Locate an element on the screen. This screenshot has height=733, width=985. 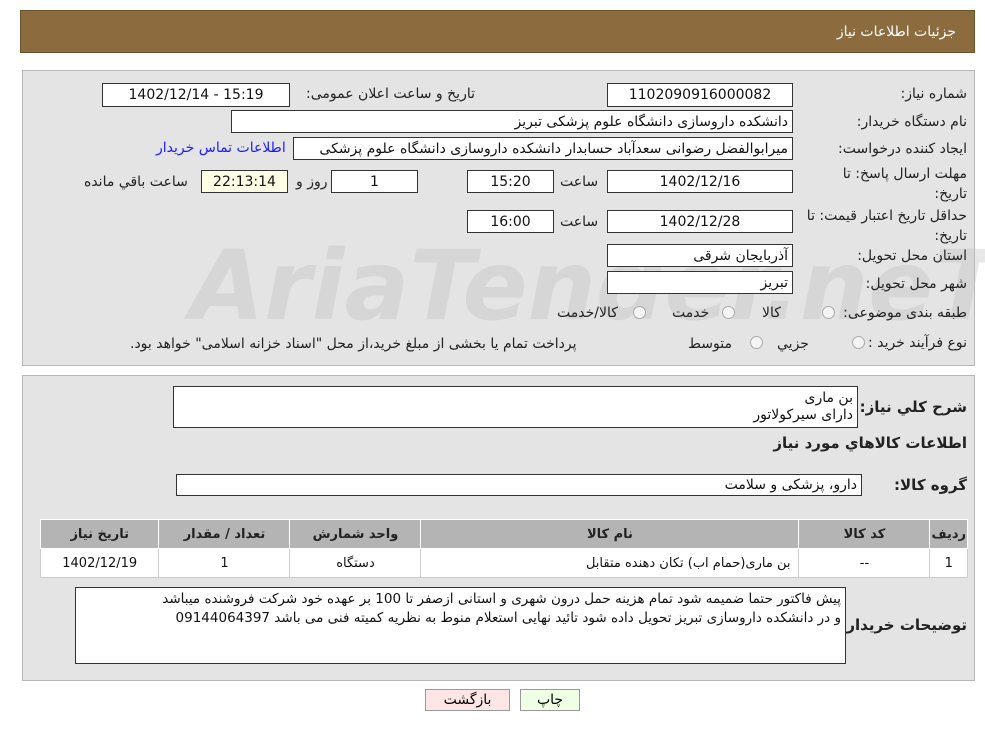
buyer-org-label: نام دستگاه خریدار: is located at coordinates (911, 122).